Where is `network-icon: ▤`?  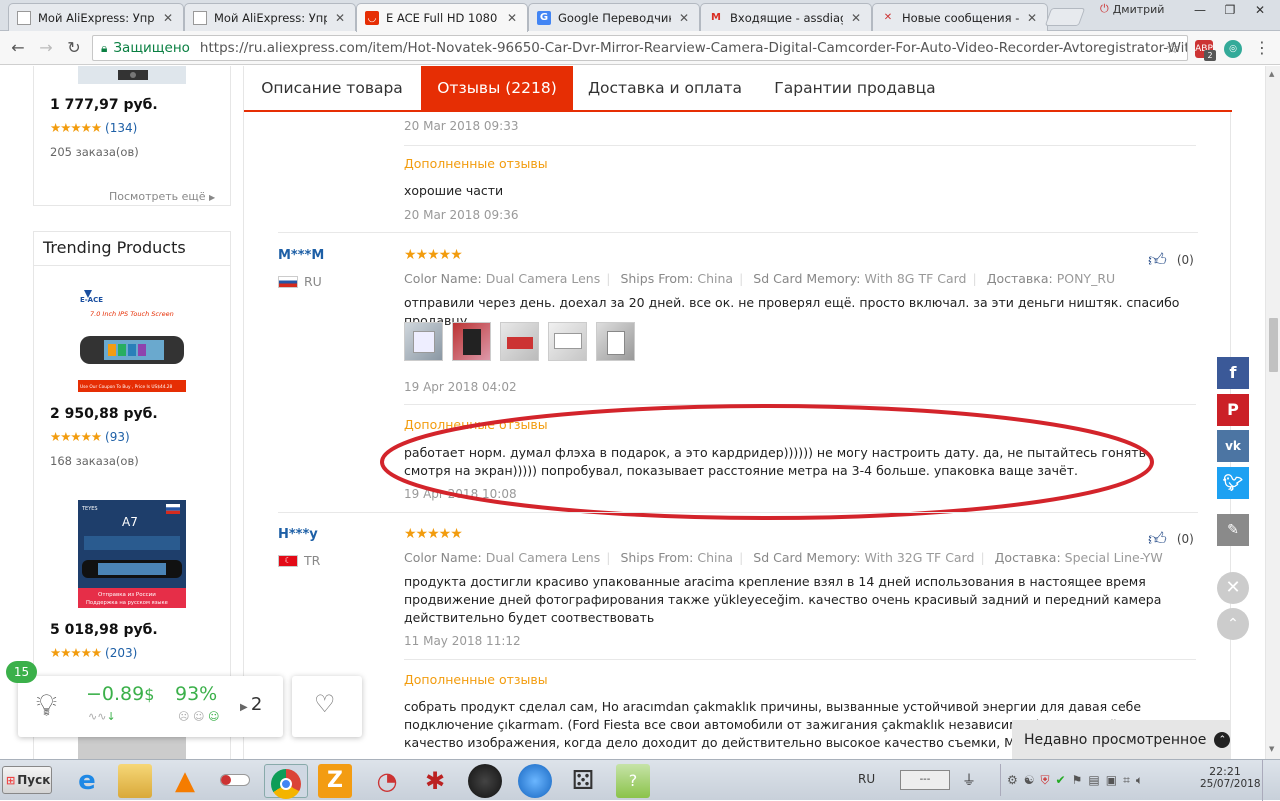 network-icon: ▤ is located at coordinates (1093, 780).